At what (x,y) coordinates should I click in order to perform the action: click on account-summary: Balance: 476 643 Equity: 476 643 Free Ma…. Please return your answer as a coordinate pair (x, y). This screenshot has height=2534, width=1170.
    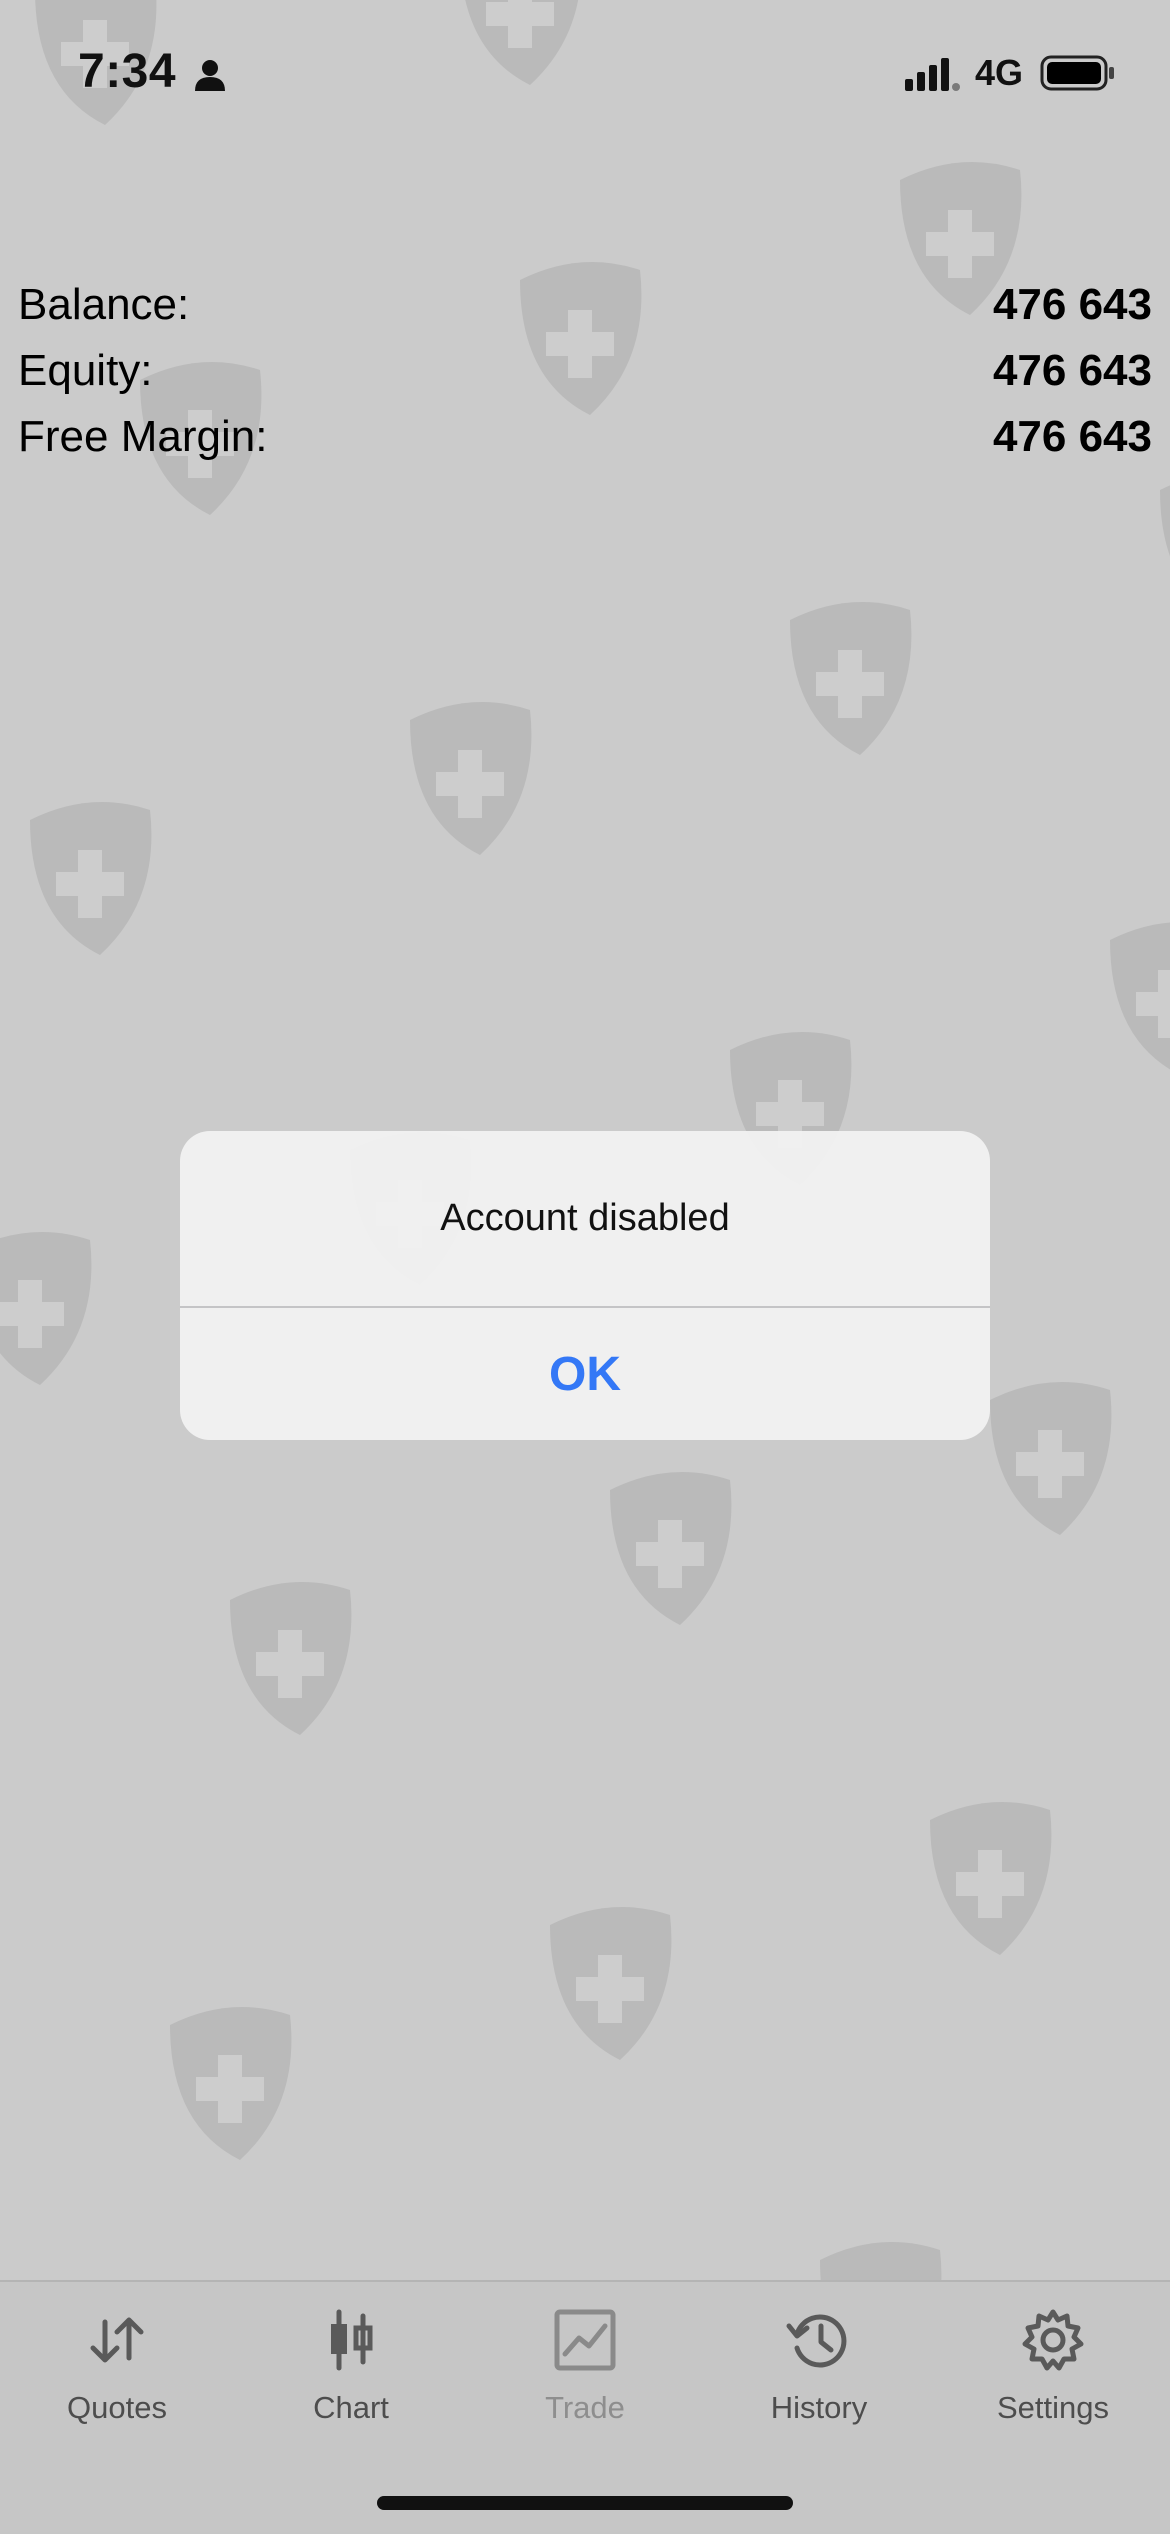
    Looking at the image, I should click on (585, 379).